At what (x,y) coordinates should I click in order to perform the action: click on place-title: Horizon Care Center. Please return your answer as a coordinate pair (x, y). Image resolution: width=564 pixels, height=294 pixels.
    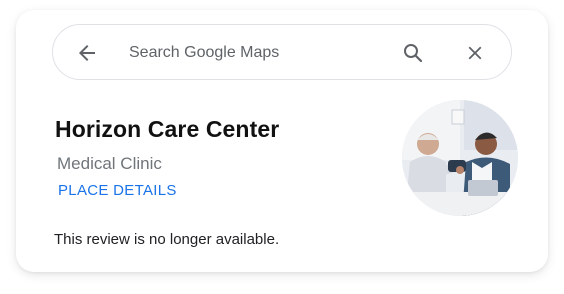
    Looking at the image, I should click on (167, 129).